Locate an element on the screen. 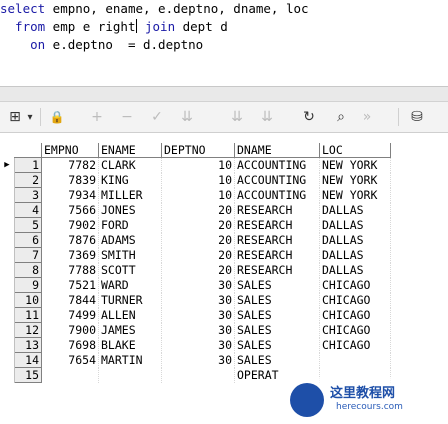 This screenshot has height=424, width=448. table-row: 11 7499 ALLEN 30 SALES CHICAGO is located at coordinates (195, 315).